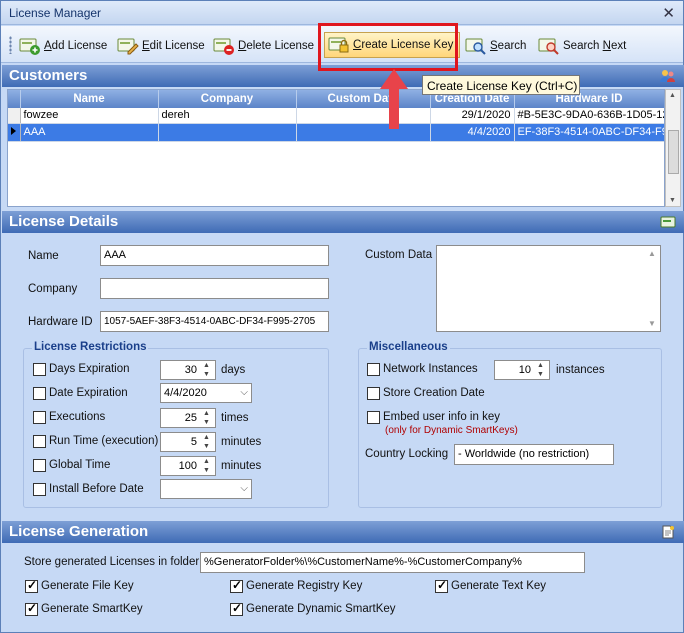 This screenshot has height=633, width=684. Describe the element at coordinates (90, 347) in the screenshot. I see `license-restrictions-title: License Restrictions` at that location.